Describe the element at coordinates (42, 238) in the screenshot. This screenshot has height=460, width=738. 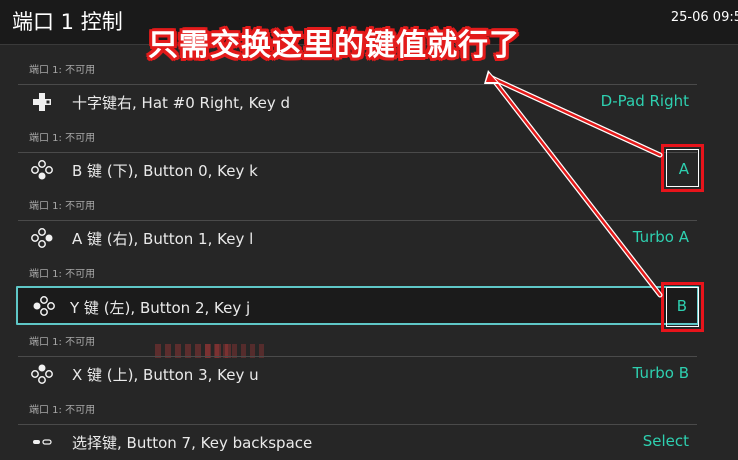
I see `face-buttons-right-icon` at that location.